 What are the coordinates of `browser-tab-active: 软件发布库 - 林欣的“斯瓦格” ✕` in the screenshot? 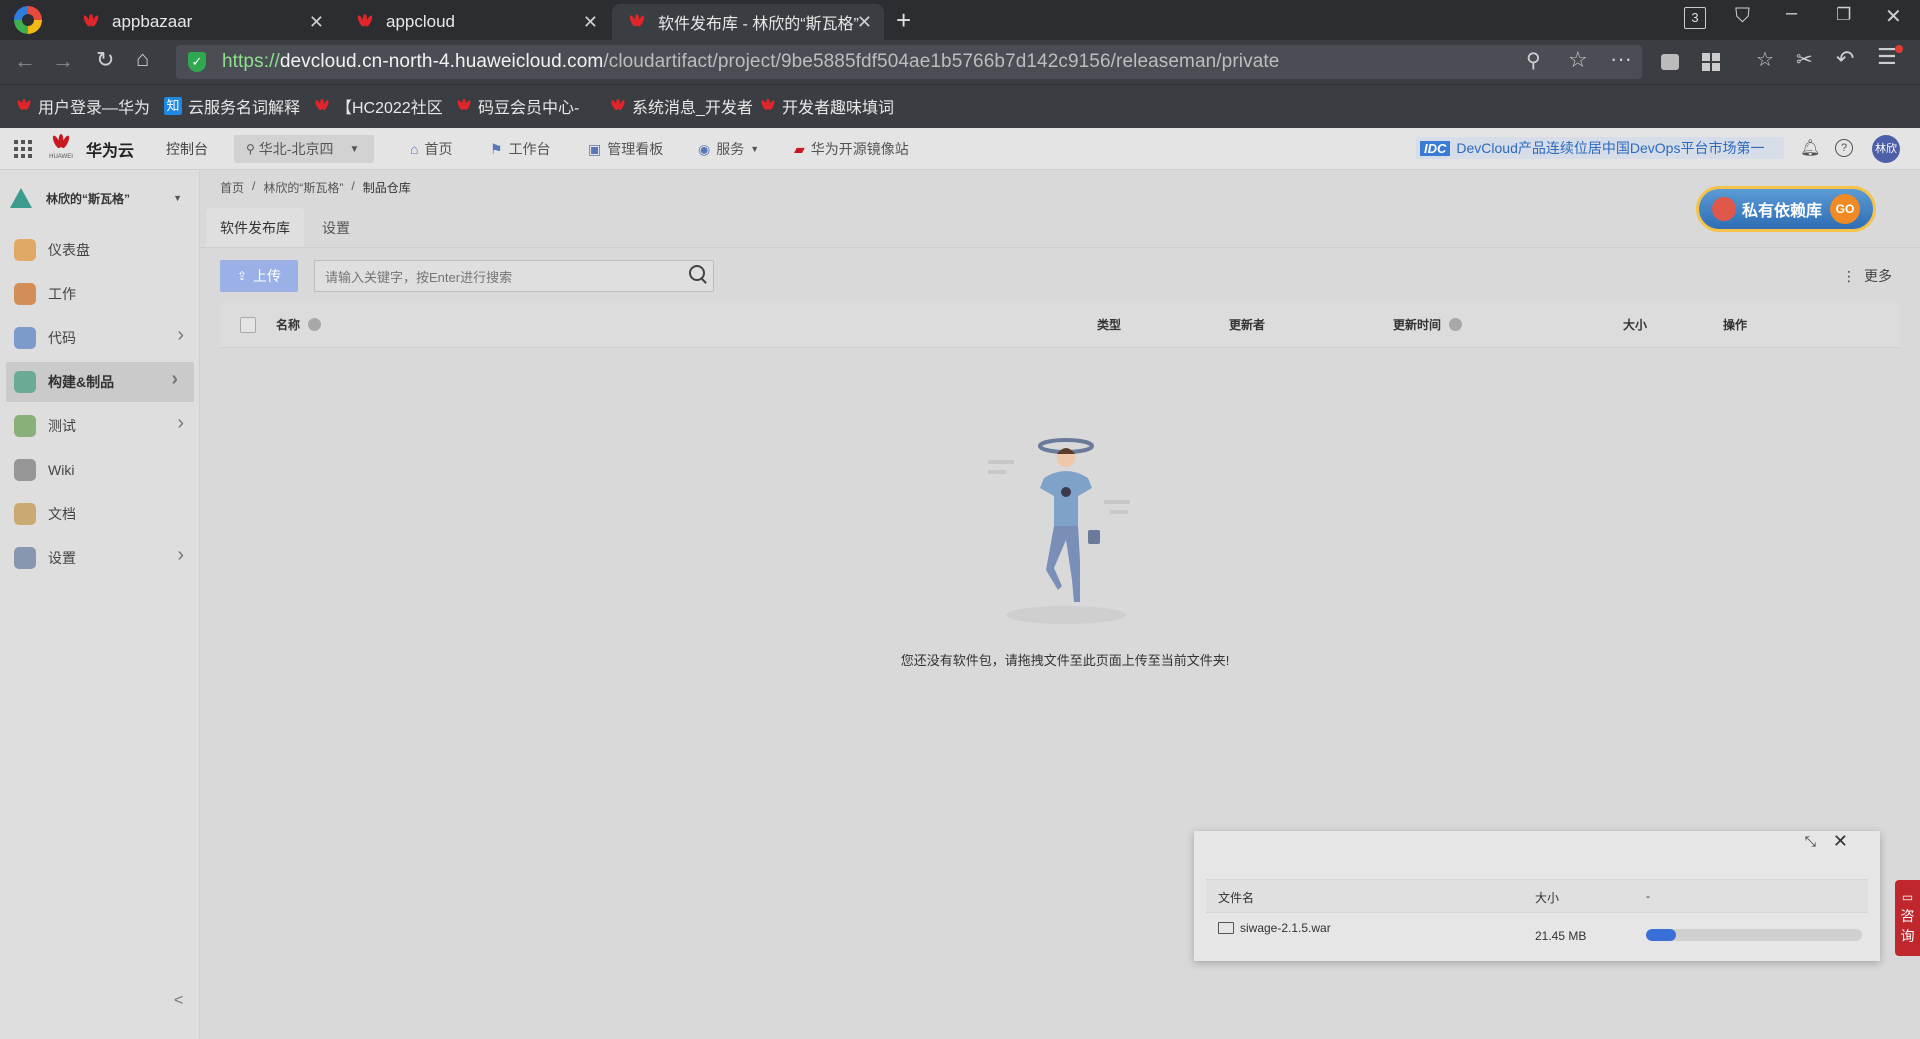 It's located at (748, 22).